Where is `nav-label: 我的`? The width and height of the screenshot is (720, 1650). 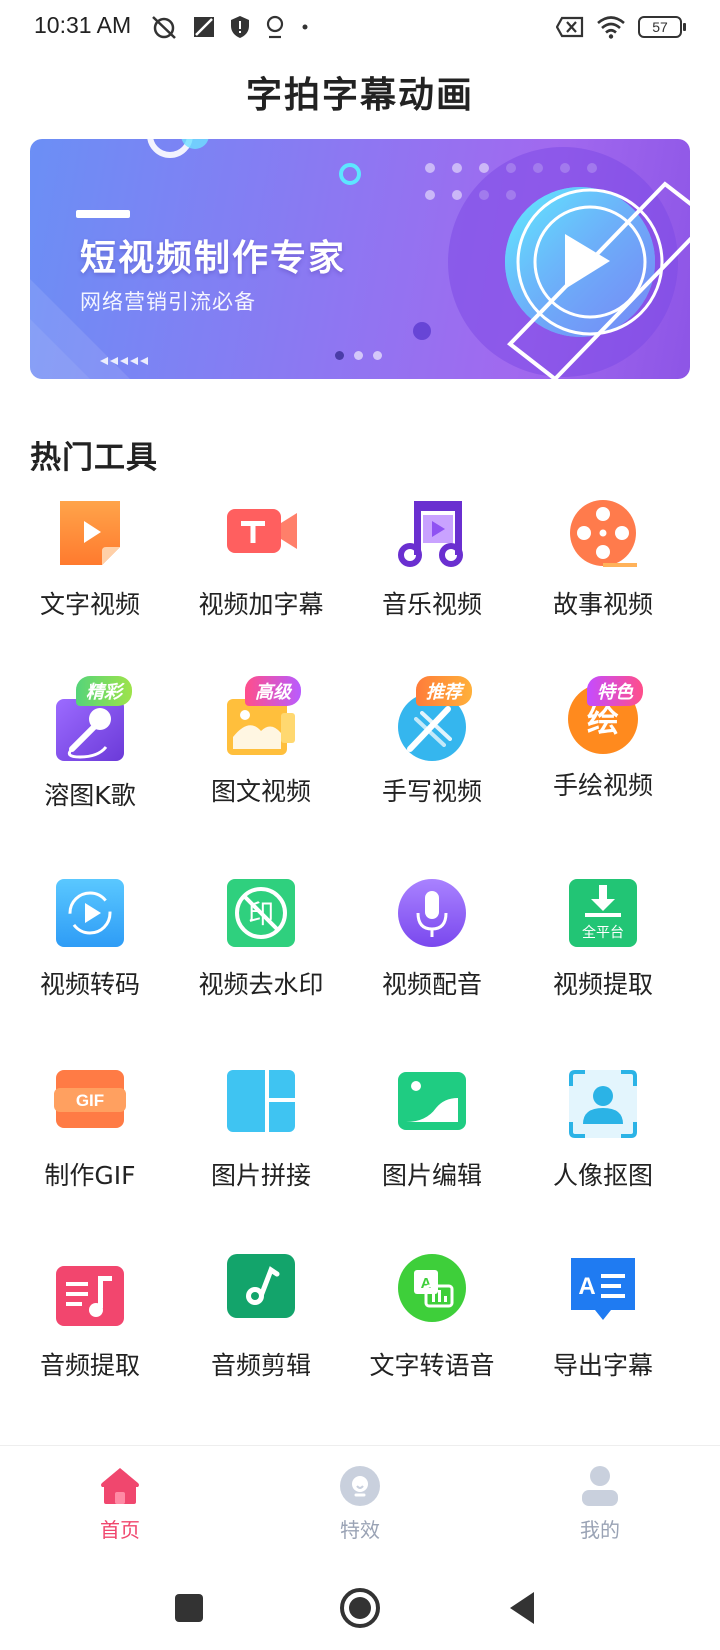 nav-label: 我的 is located at coordinates (600, 1530).